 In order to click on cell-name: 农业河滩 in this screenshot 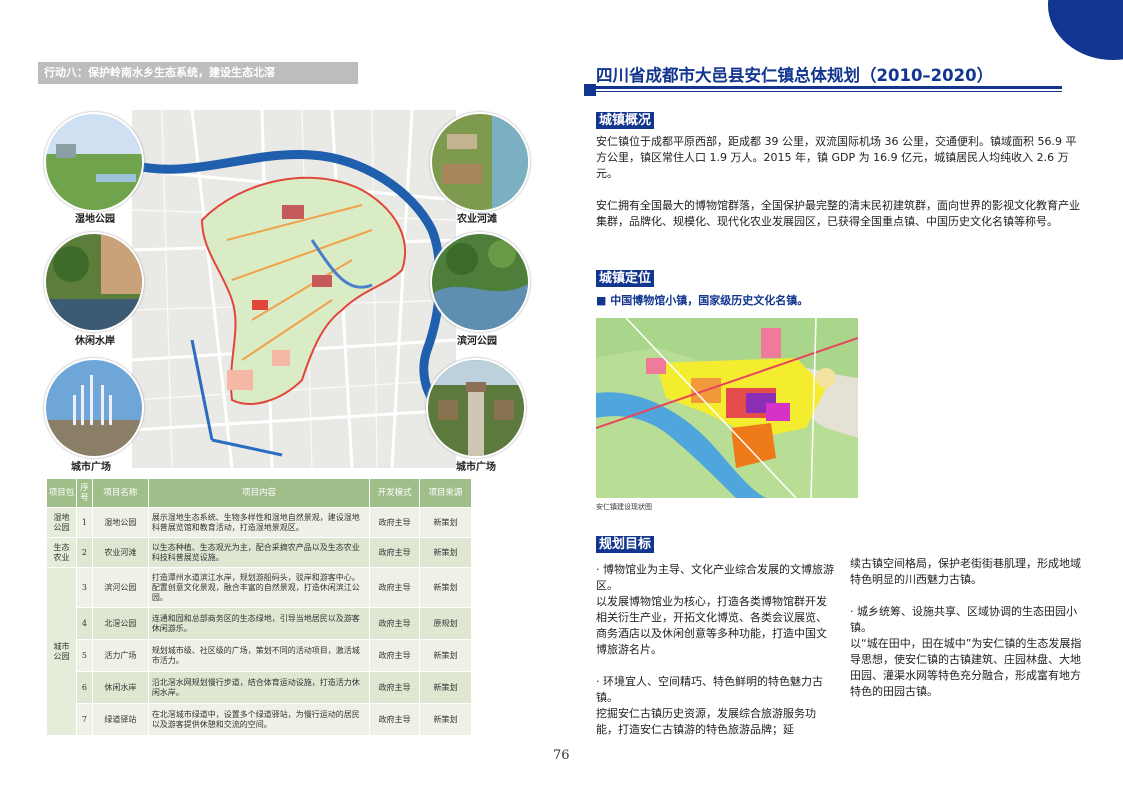, I will do `click(120, 552)`.